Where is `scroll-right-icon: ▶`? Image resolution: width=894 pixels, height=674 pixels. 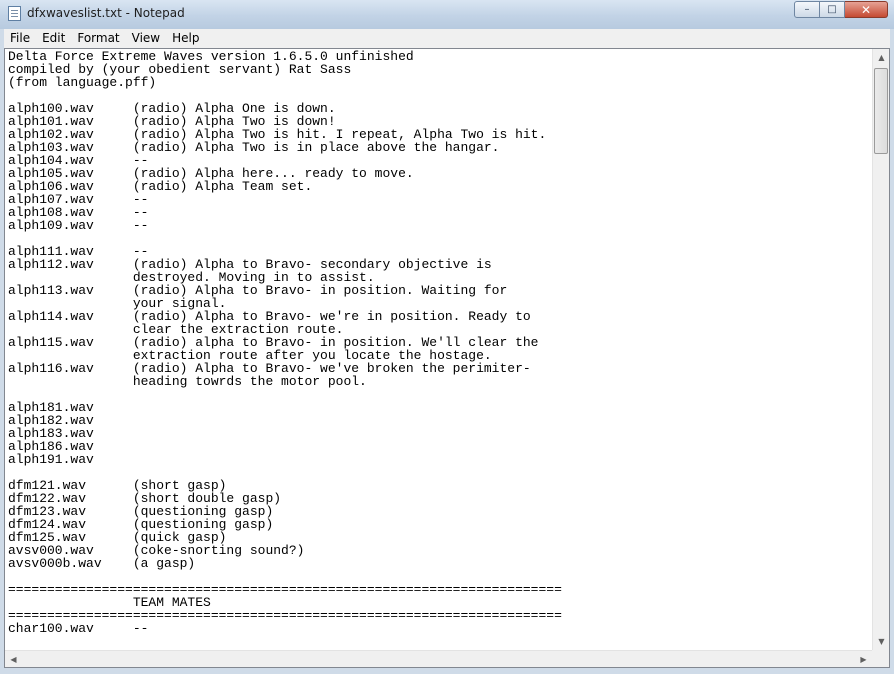
scroll-right-icon: ▶ is located at coordinates (863, 659).